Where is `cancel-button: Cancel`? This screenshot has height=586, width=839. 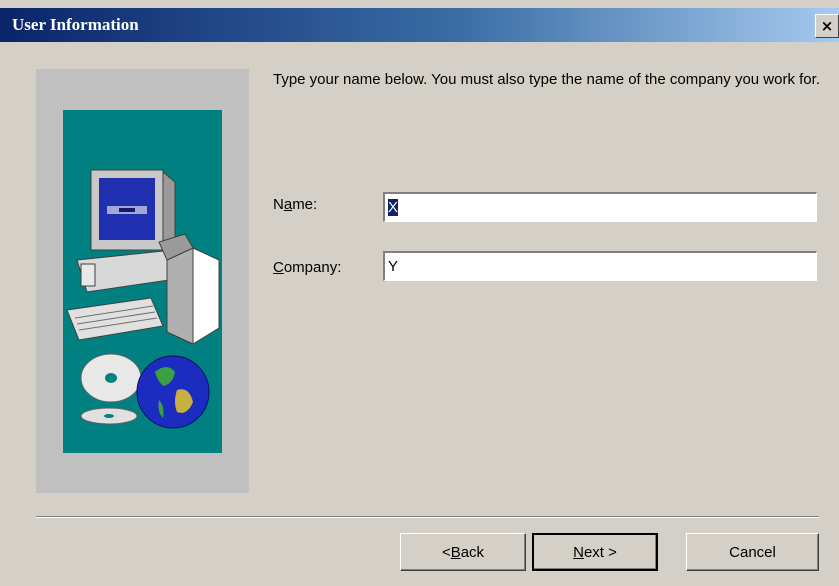
cancel-button: Cancel is located at coordinates (752, 552).